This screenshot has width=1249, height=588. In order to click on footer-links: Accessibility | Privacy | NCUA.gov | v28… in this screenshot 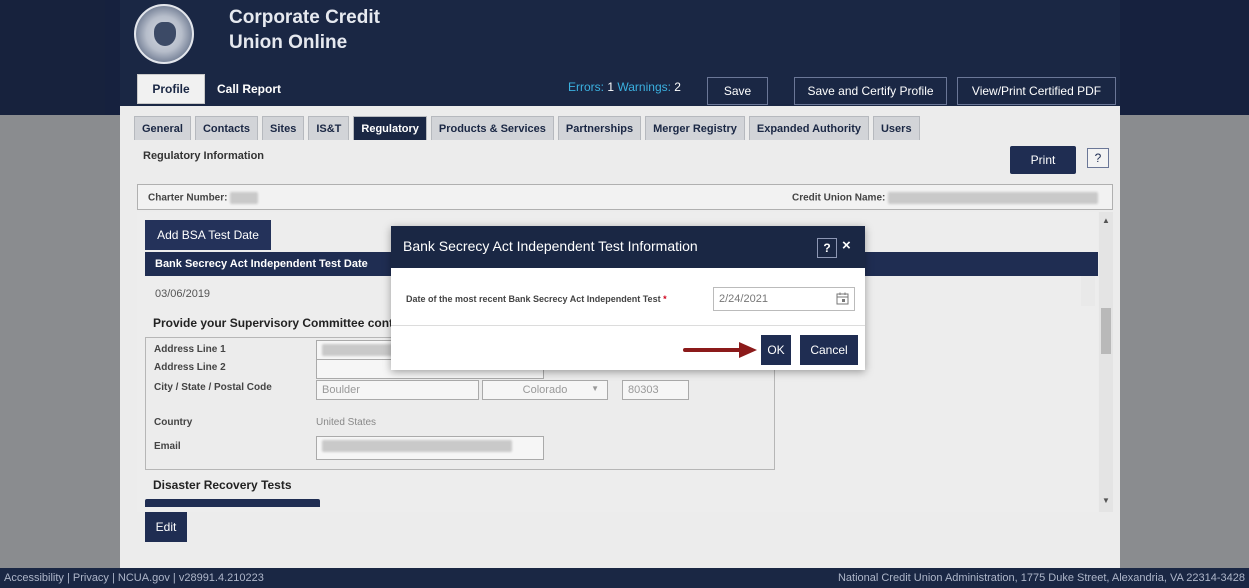, I will do `click(134, 578)`.